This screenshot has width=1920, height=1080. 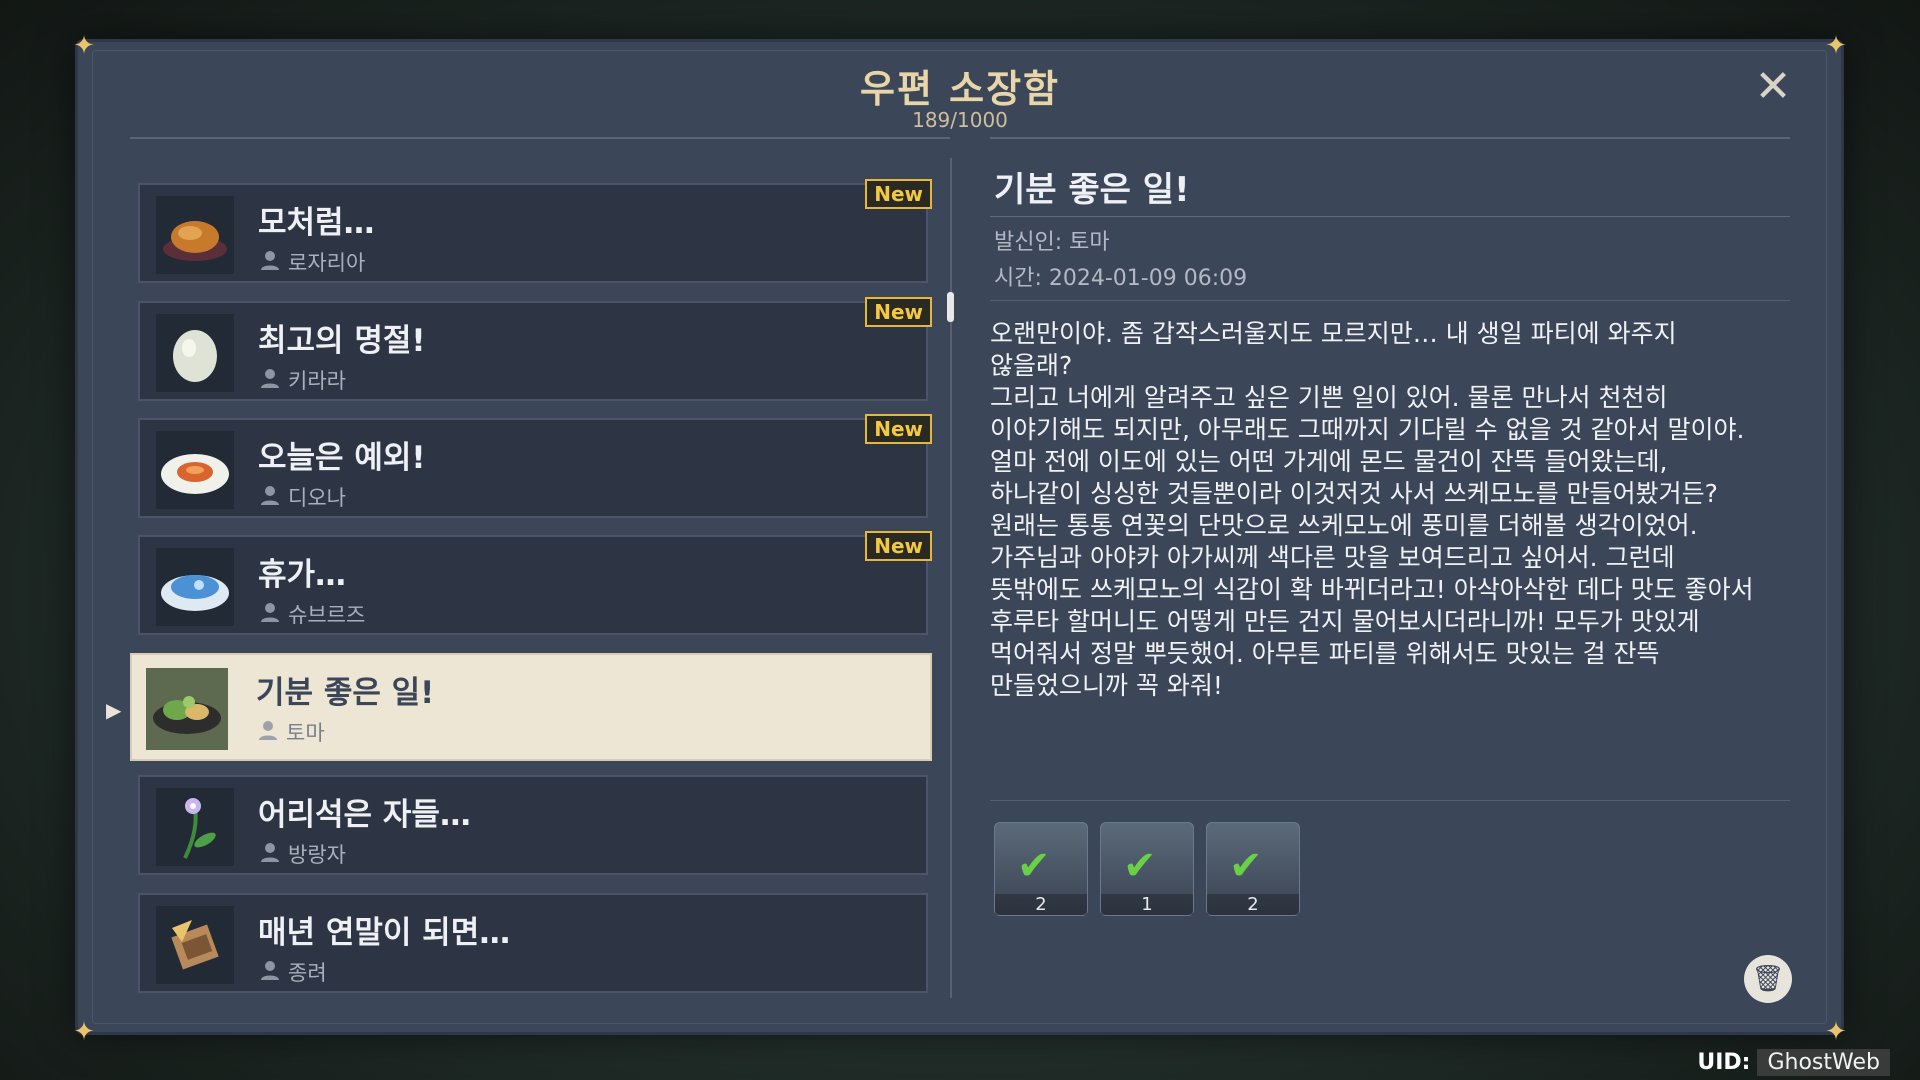 What do you see at coordinates (1773, 87) in the screenshot?
I see `close-icon: ✕` at bounding box center [1773, 87].